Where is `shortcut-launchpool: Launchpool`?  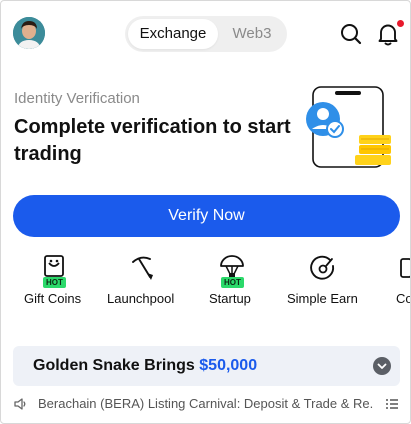 shortcut-launchpool: Launchpool is located at coordinates (143, 283).